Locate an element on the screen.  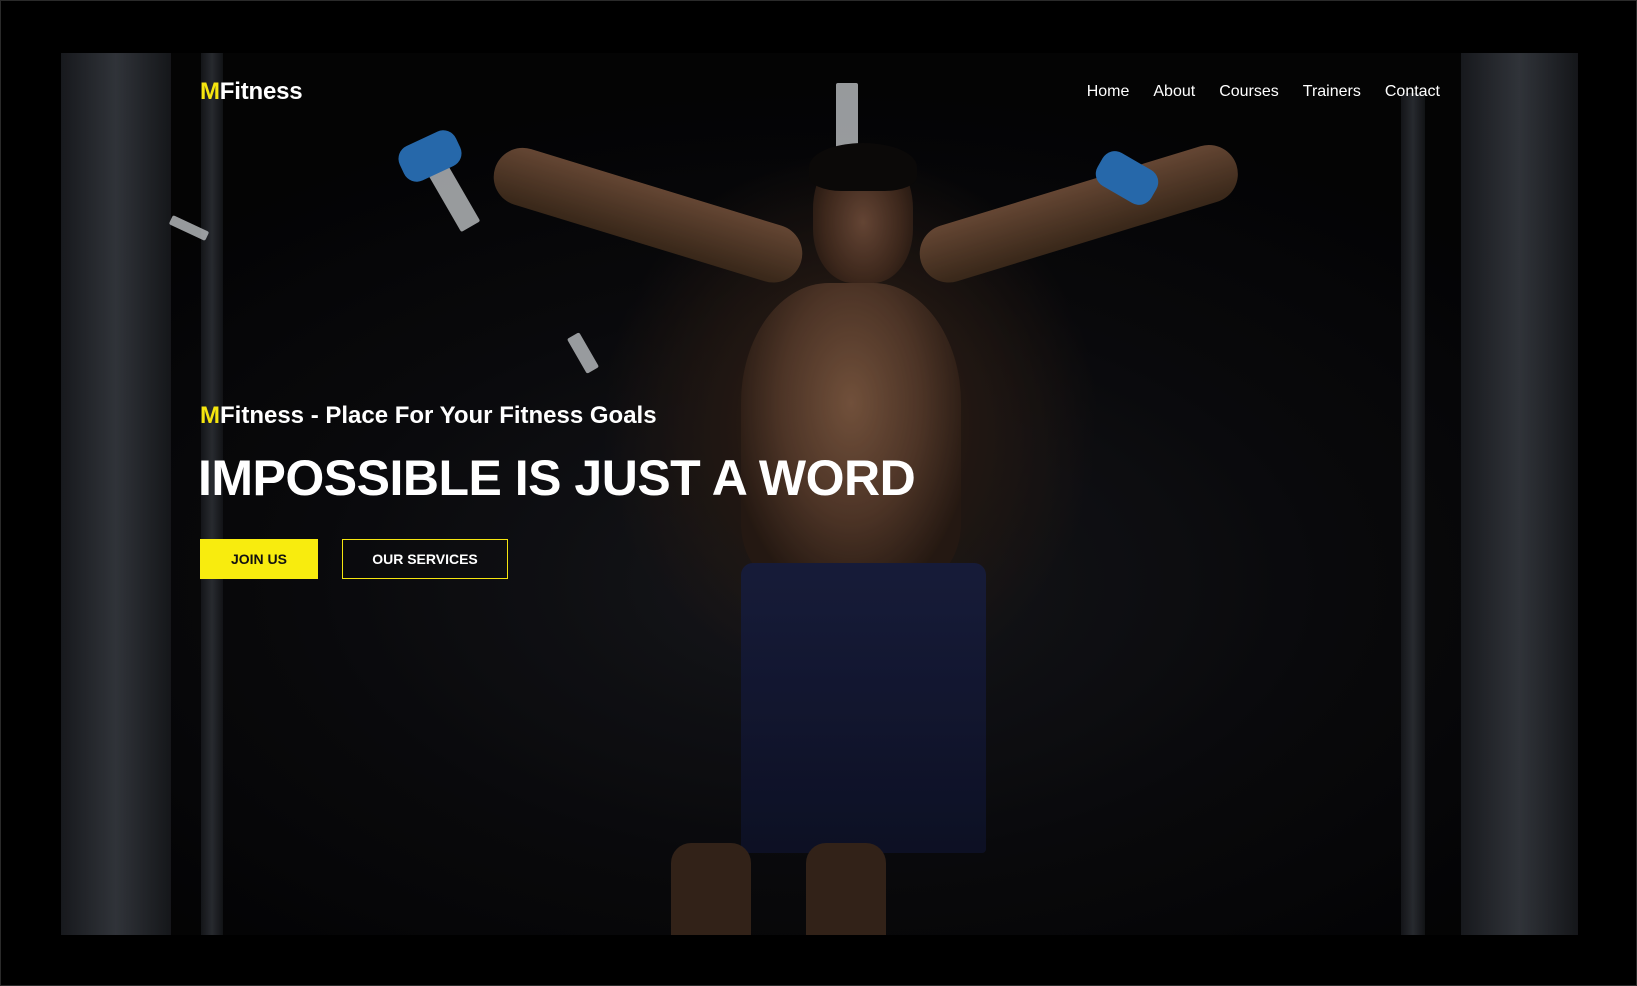
tagline-accent: M is located at coordinates (210, 415).